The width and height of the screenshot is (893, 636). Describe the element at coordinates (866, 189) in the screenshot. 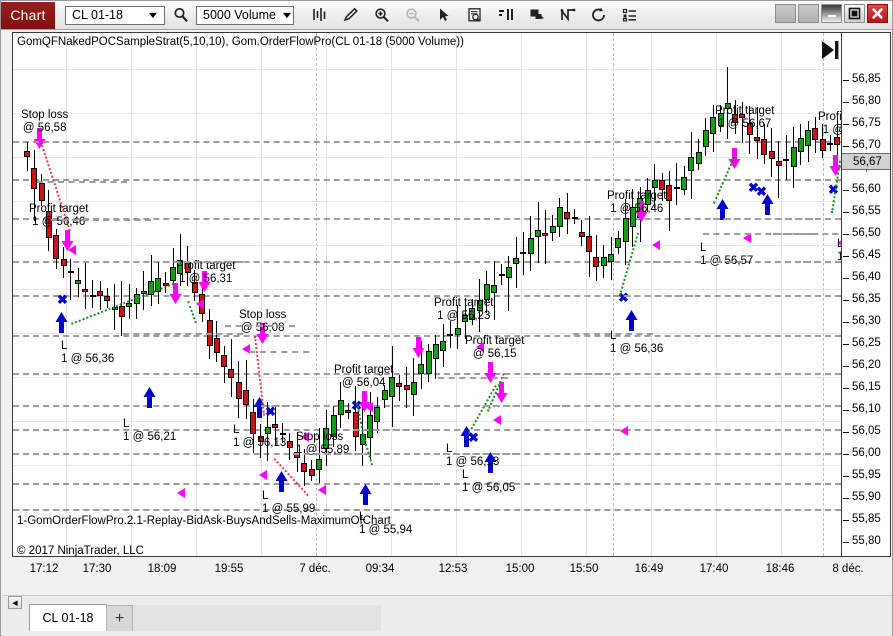

I see `price-tick: 56,60` at that location.